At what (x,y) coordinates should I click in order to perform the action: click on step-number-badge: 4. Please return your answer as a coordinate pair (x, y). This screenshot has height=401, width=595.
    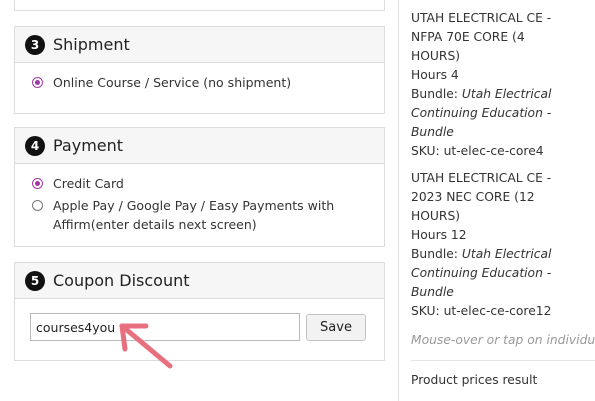
    Looking at the image, I should click on (35, 145).